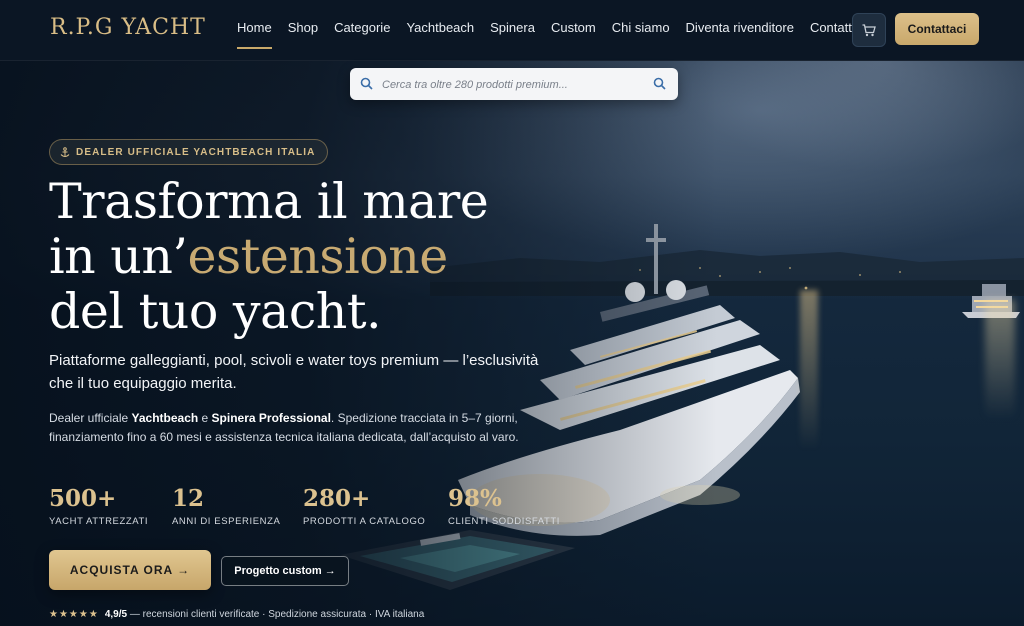 The image size is (1024, 626). Describe the element at coordinates (215, 311) in the screenshot. I see `headline-line-3: del tuo yacht.` at that location.